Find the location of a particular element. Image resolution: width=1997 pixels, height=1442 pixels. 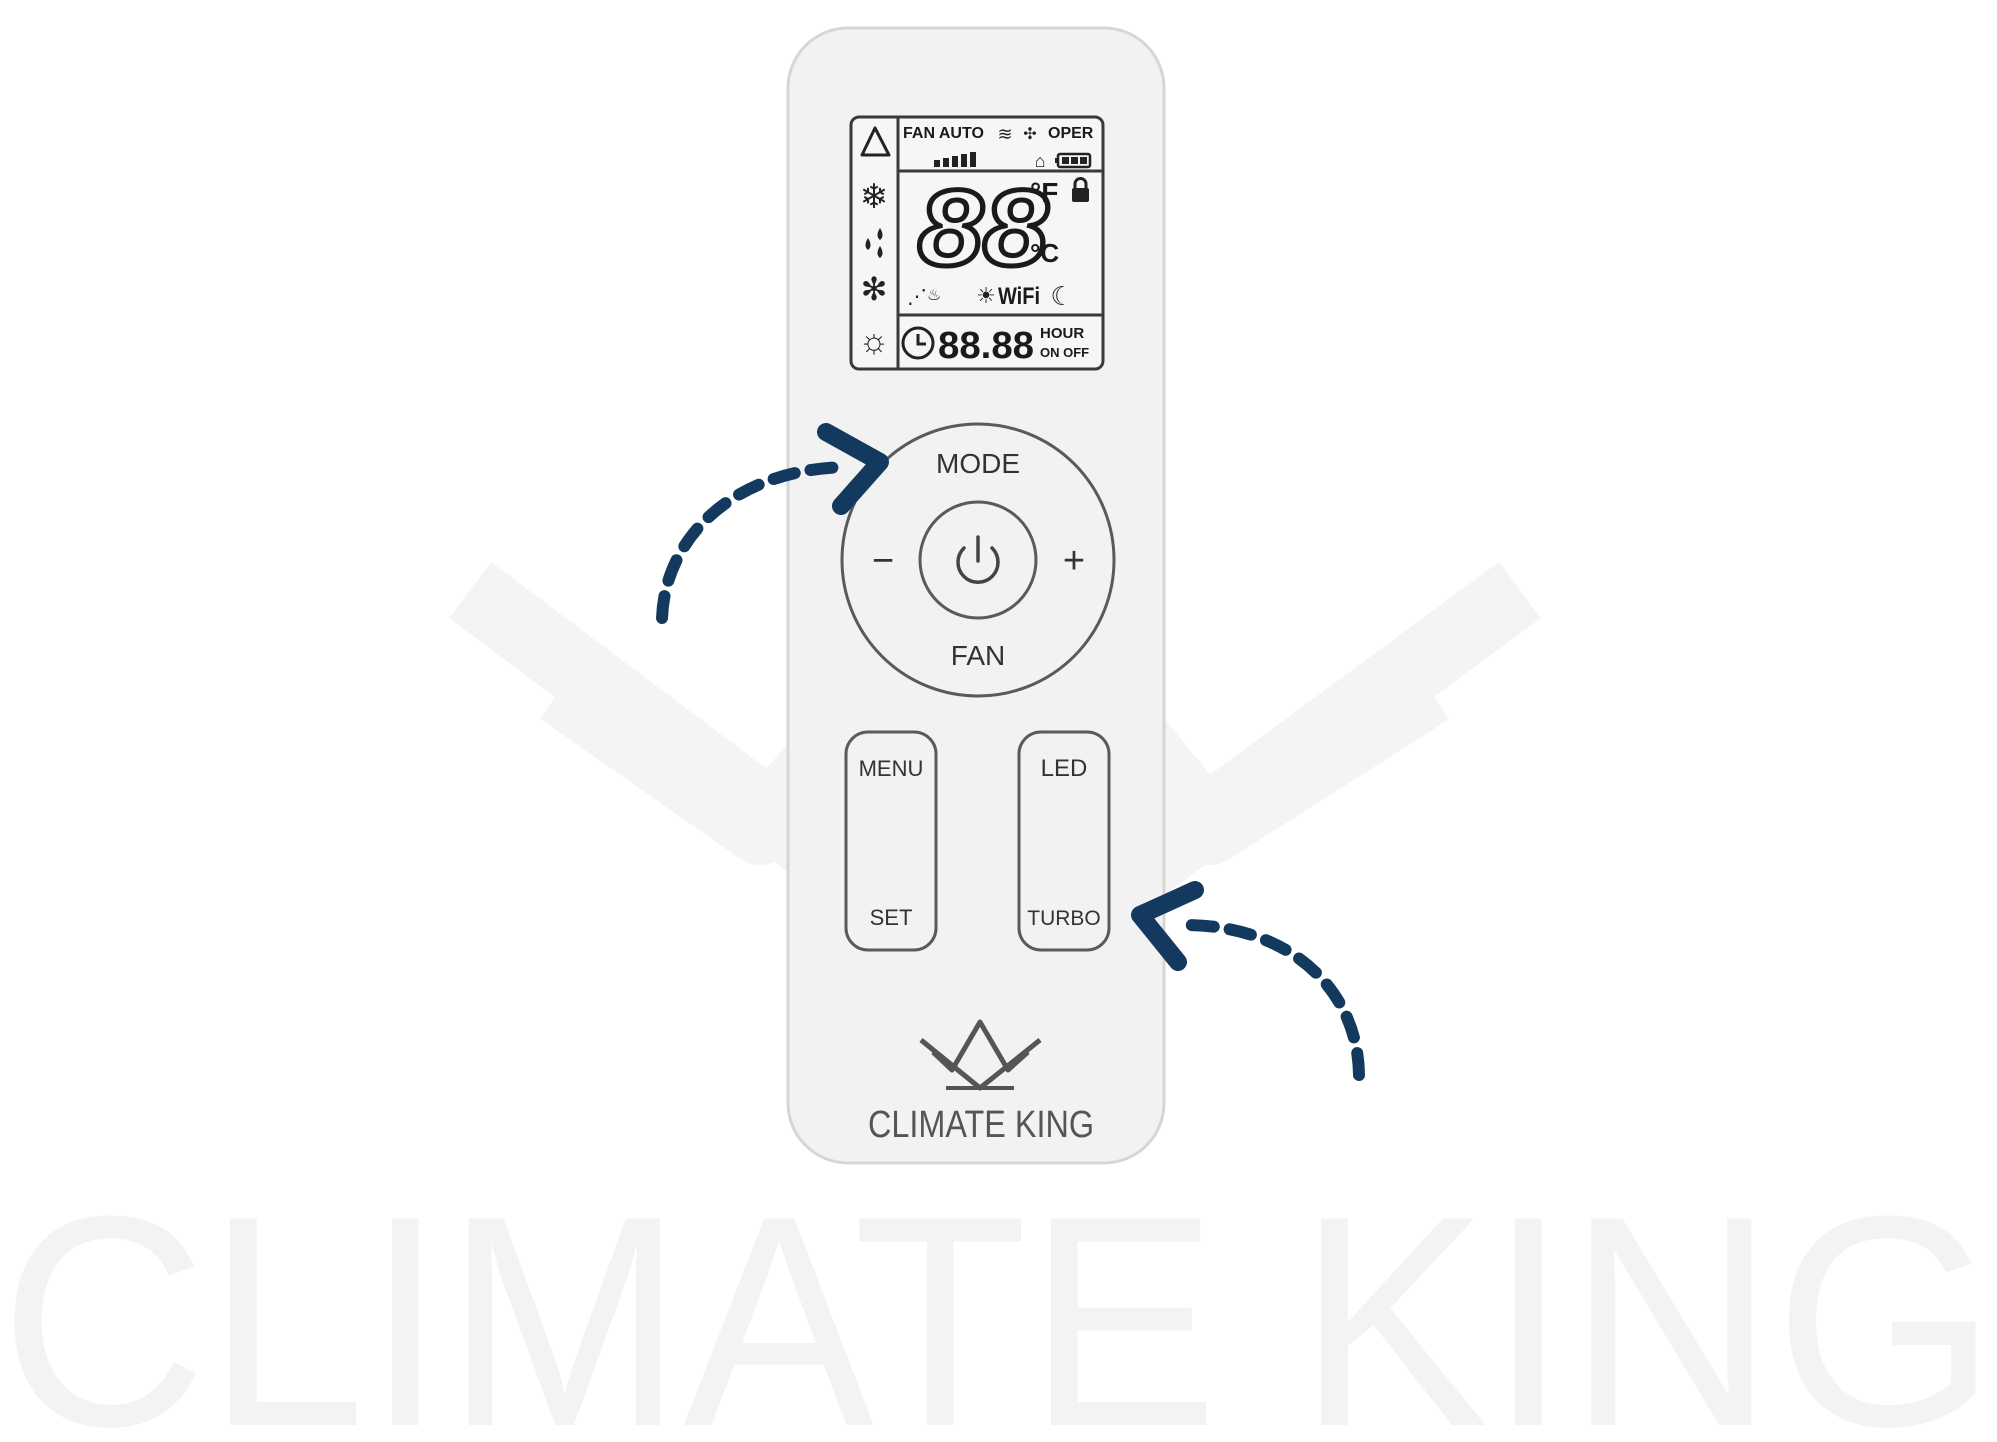

lcd-wifi: WiFi is located at coordinates (1019, 296).